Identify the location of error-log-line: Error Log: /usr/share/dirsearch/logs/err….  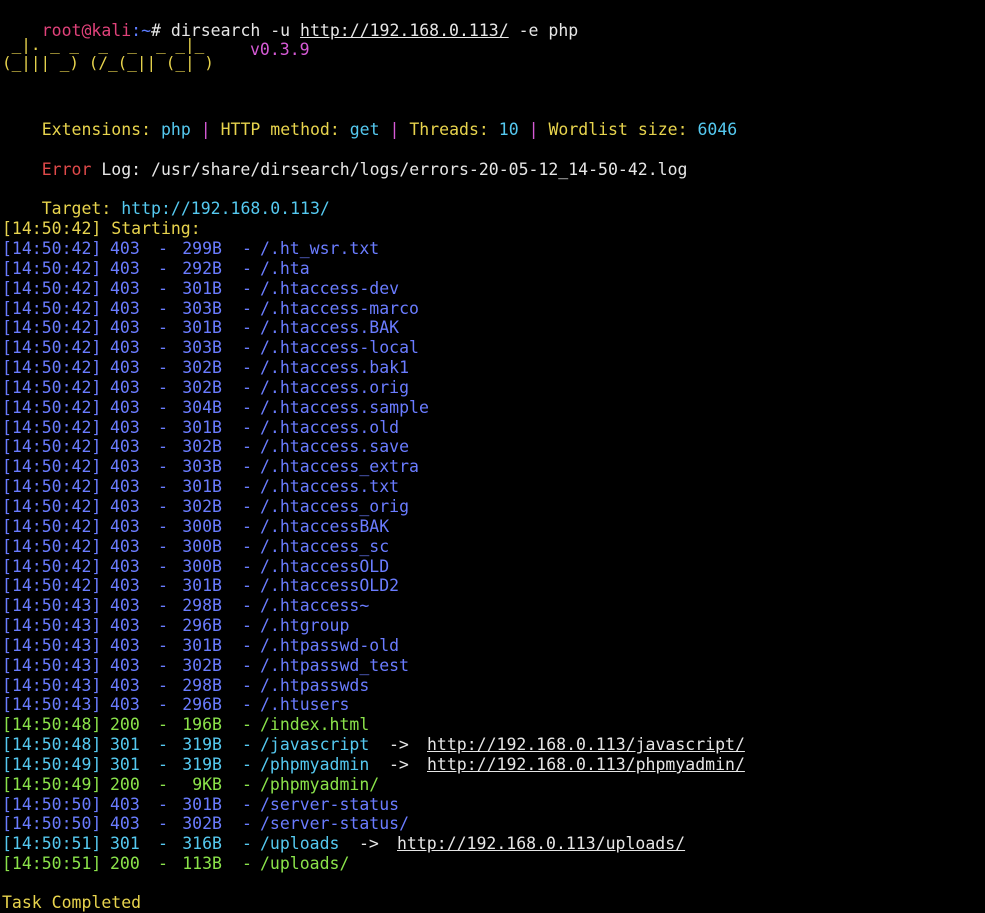
(345, 159).